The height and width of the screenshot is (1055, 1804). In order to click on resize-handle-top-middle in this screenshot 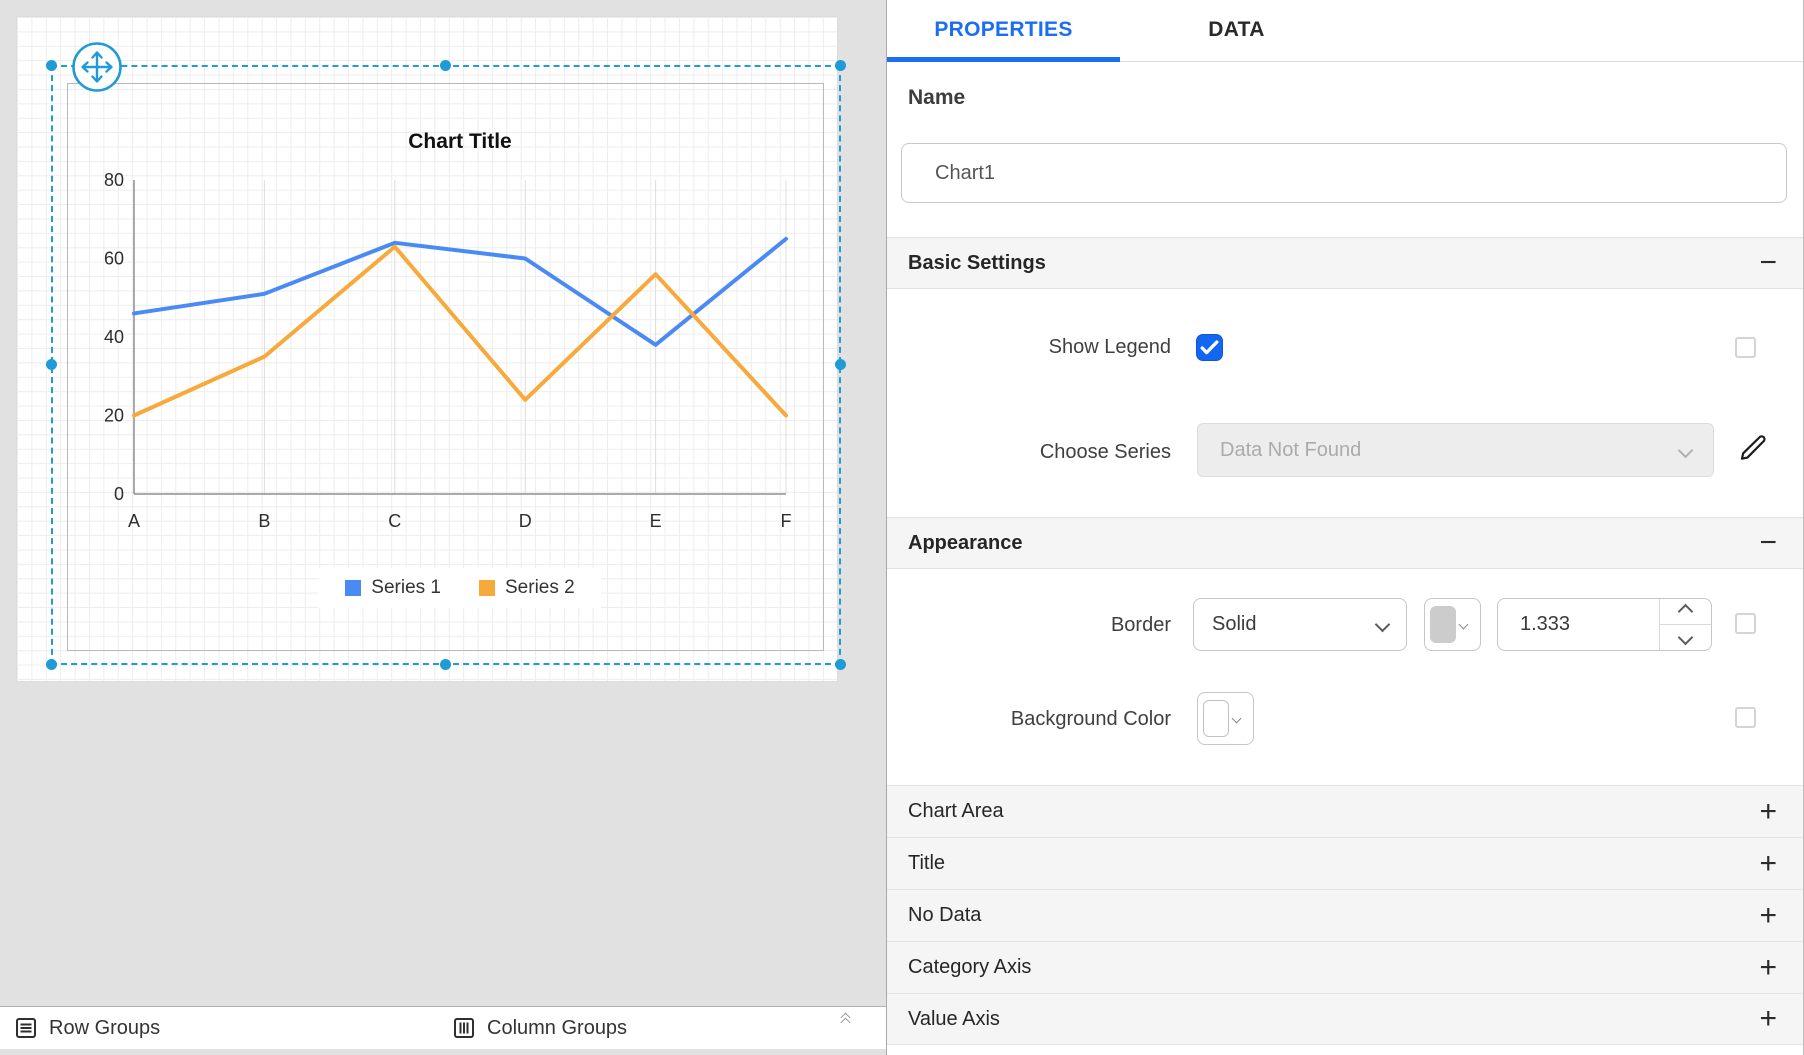, I will do `click(445, 65)`.